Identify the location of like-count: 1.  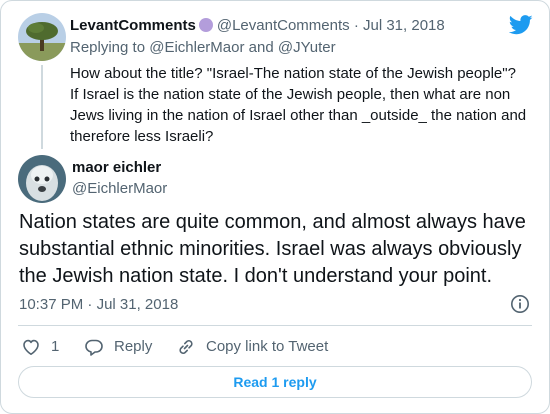
(55, 346).